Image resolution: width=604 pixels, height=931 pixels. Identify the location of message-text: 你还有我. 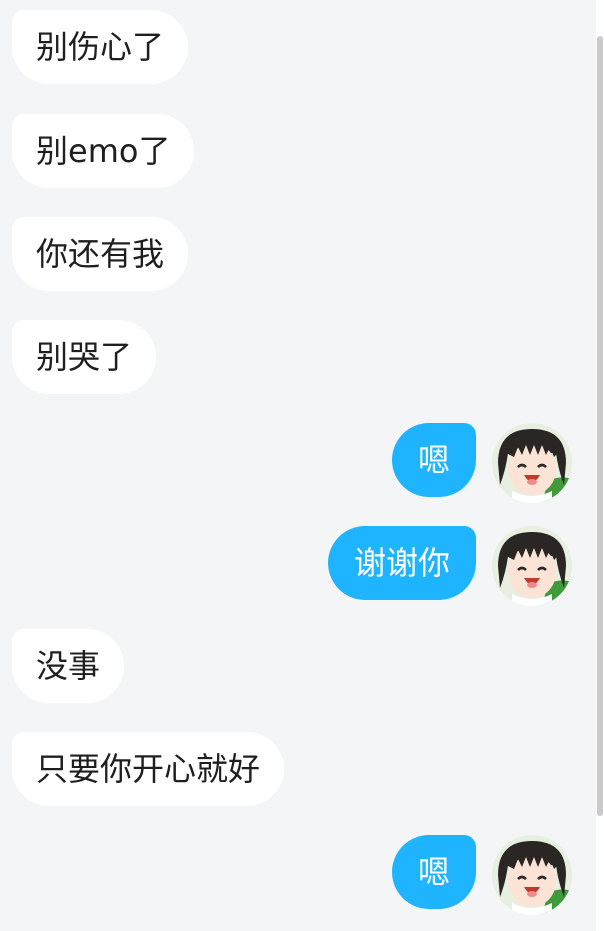
(100, 254).